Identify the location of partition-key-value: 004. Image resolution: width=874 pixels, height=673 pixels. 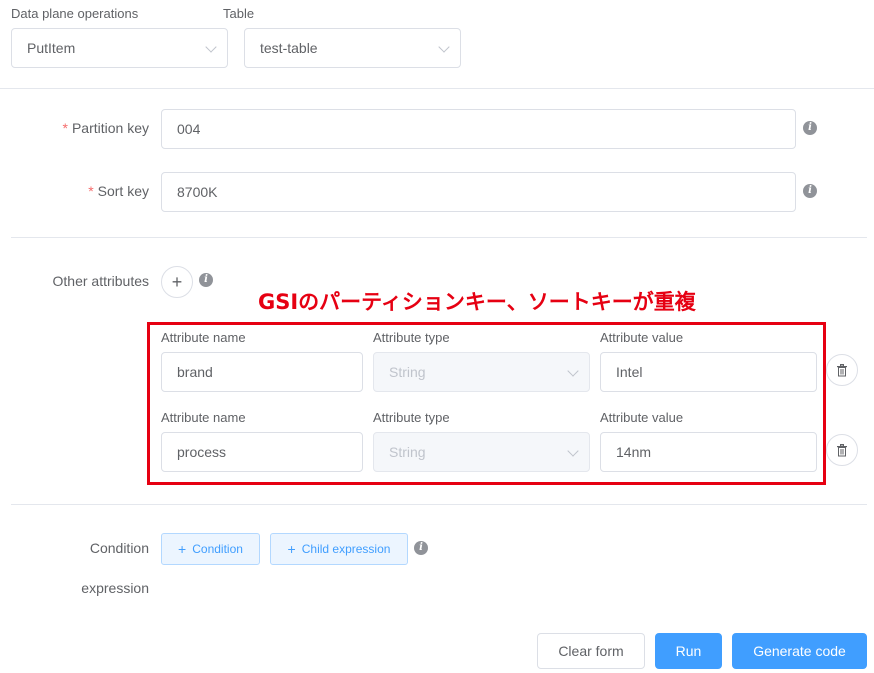
(189, 129).